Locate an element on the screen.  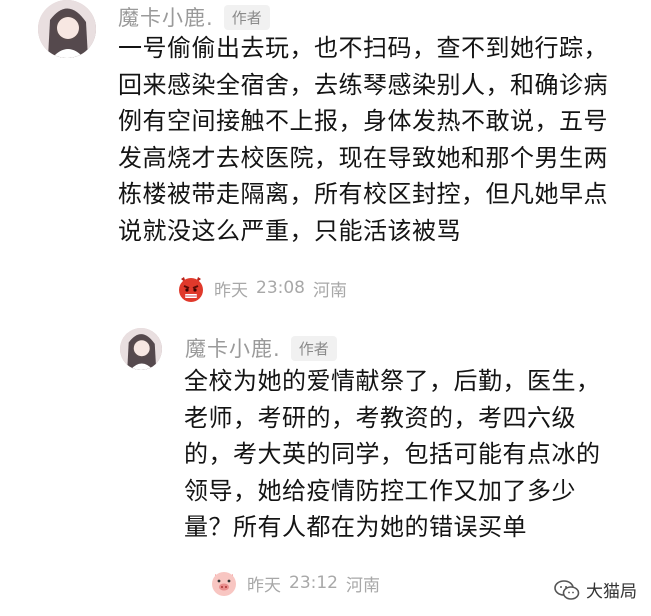
pig-face-icon is located at coordinates (224, 584).